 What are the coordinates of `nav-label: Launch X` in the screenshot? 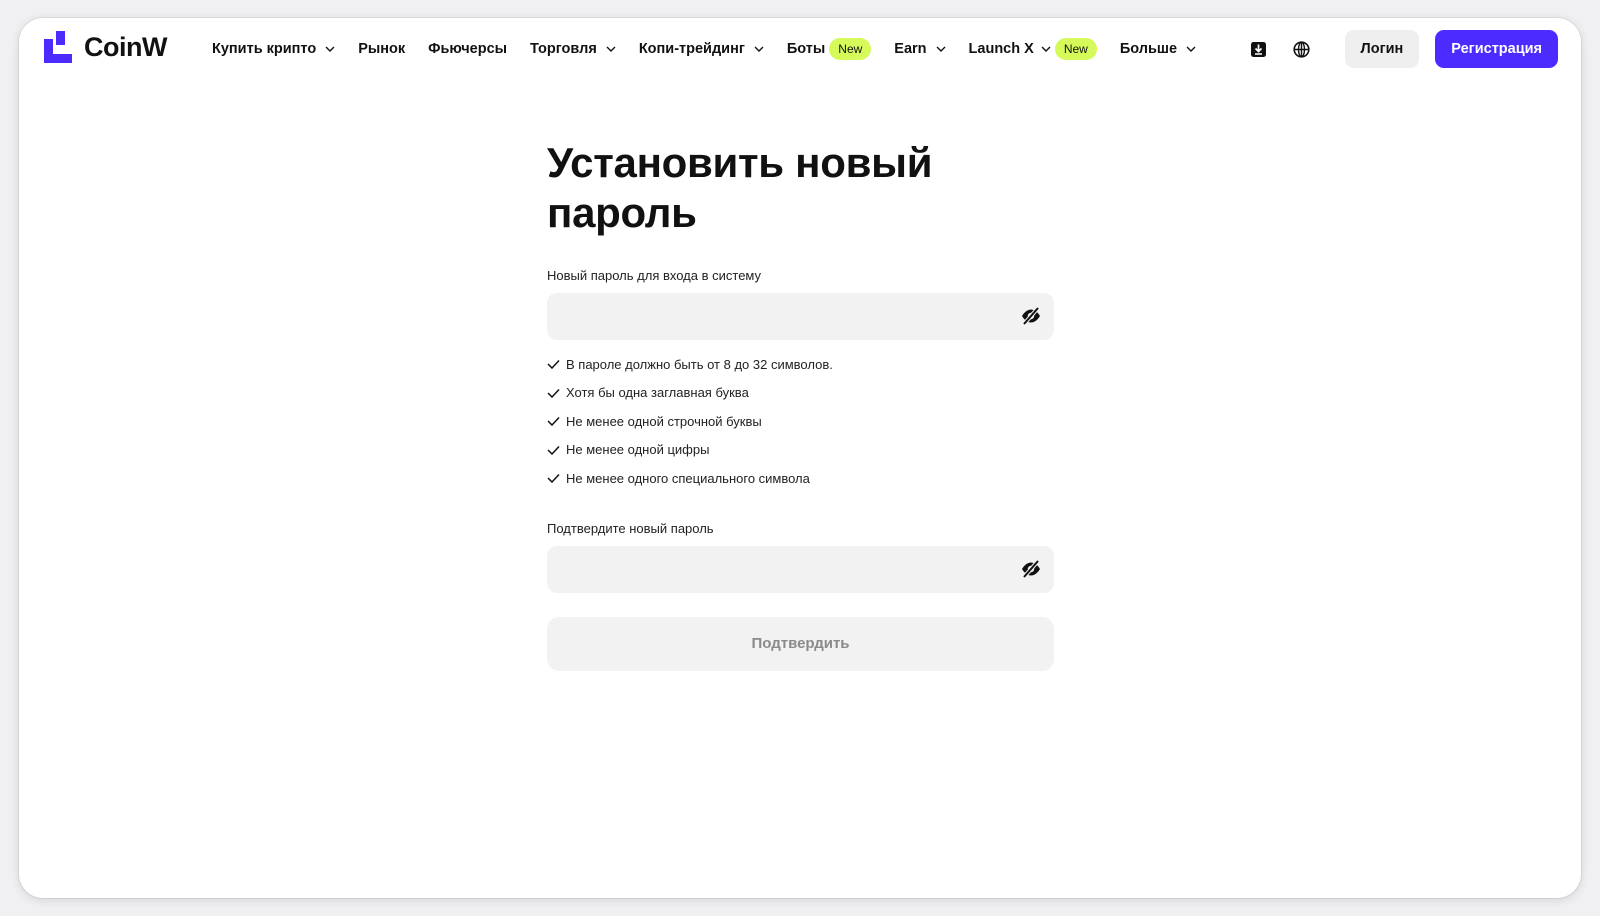 It's located at (1001, 49).